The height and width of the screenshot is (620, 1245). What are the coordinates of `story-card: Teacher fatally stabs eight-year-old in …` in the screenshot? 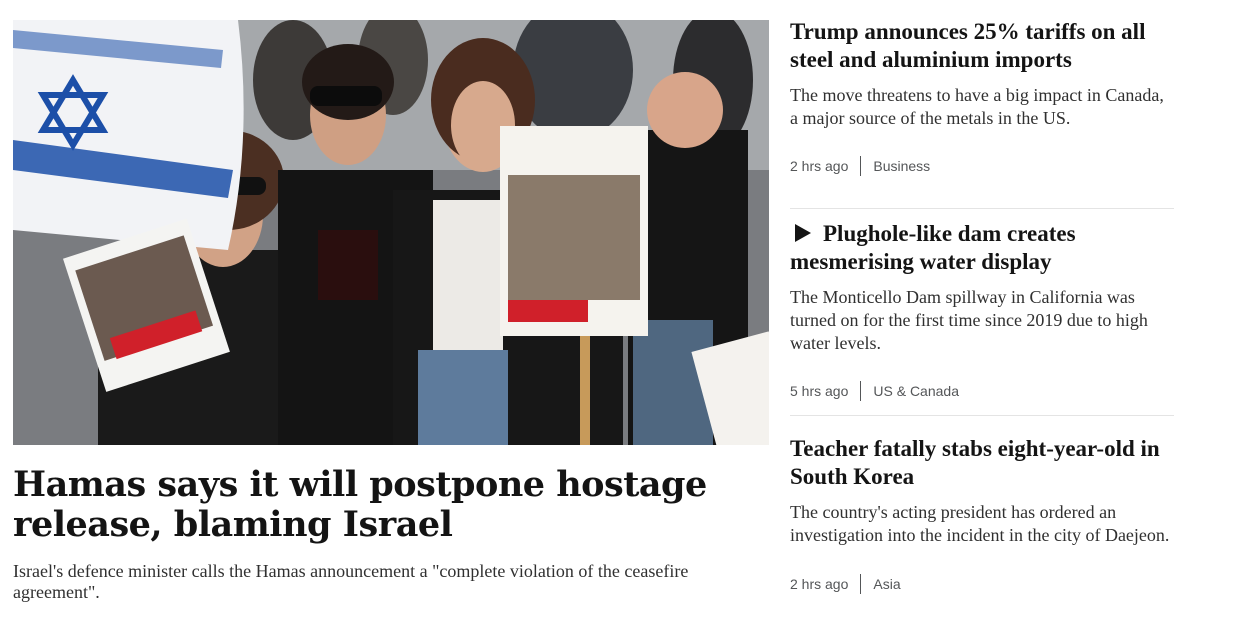 It's located at (982, 505).